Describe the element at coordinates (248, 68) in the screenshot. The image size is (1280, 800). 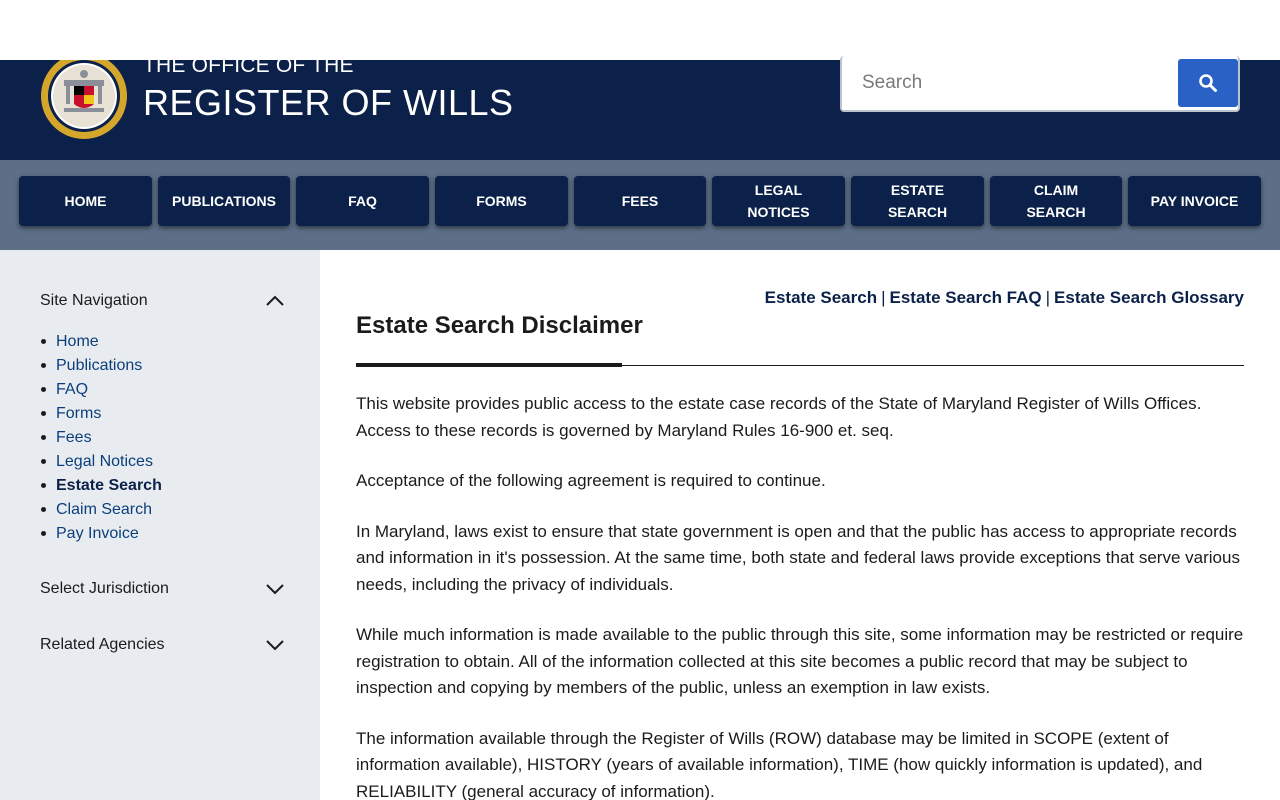
I see `brand-subtitle: THE OFFICE OF THE` at that location.